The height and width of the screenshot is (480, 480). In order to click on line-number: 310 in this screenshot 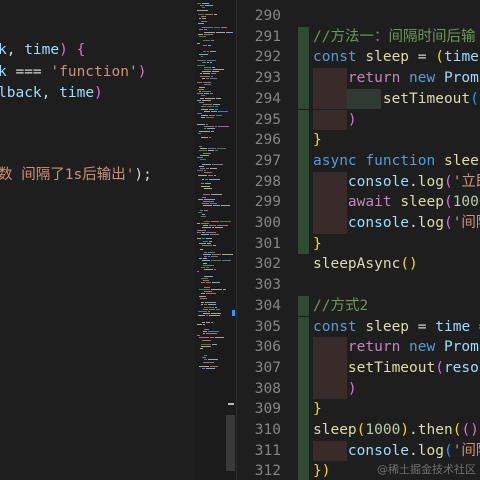, I will do `click(267, 430)`.